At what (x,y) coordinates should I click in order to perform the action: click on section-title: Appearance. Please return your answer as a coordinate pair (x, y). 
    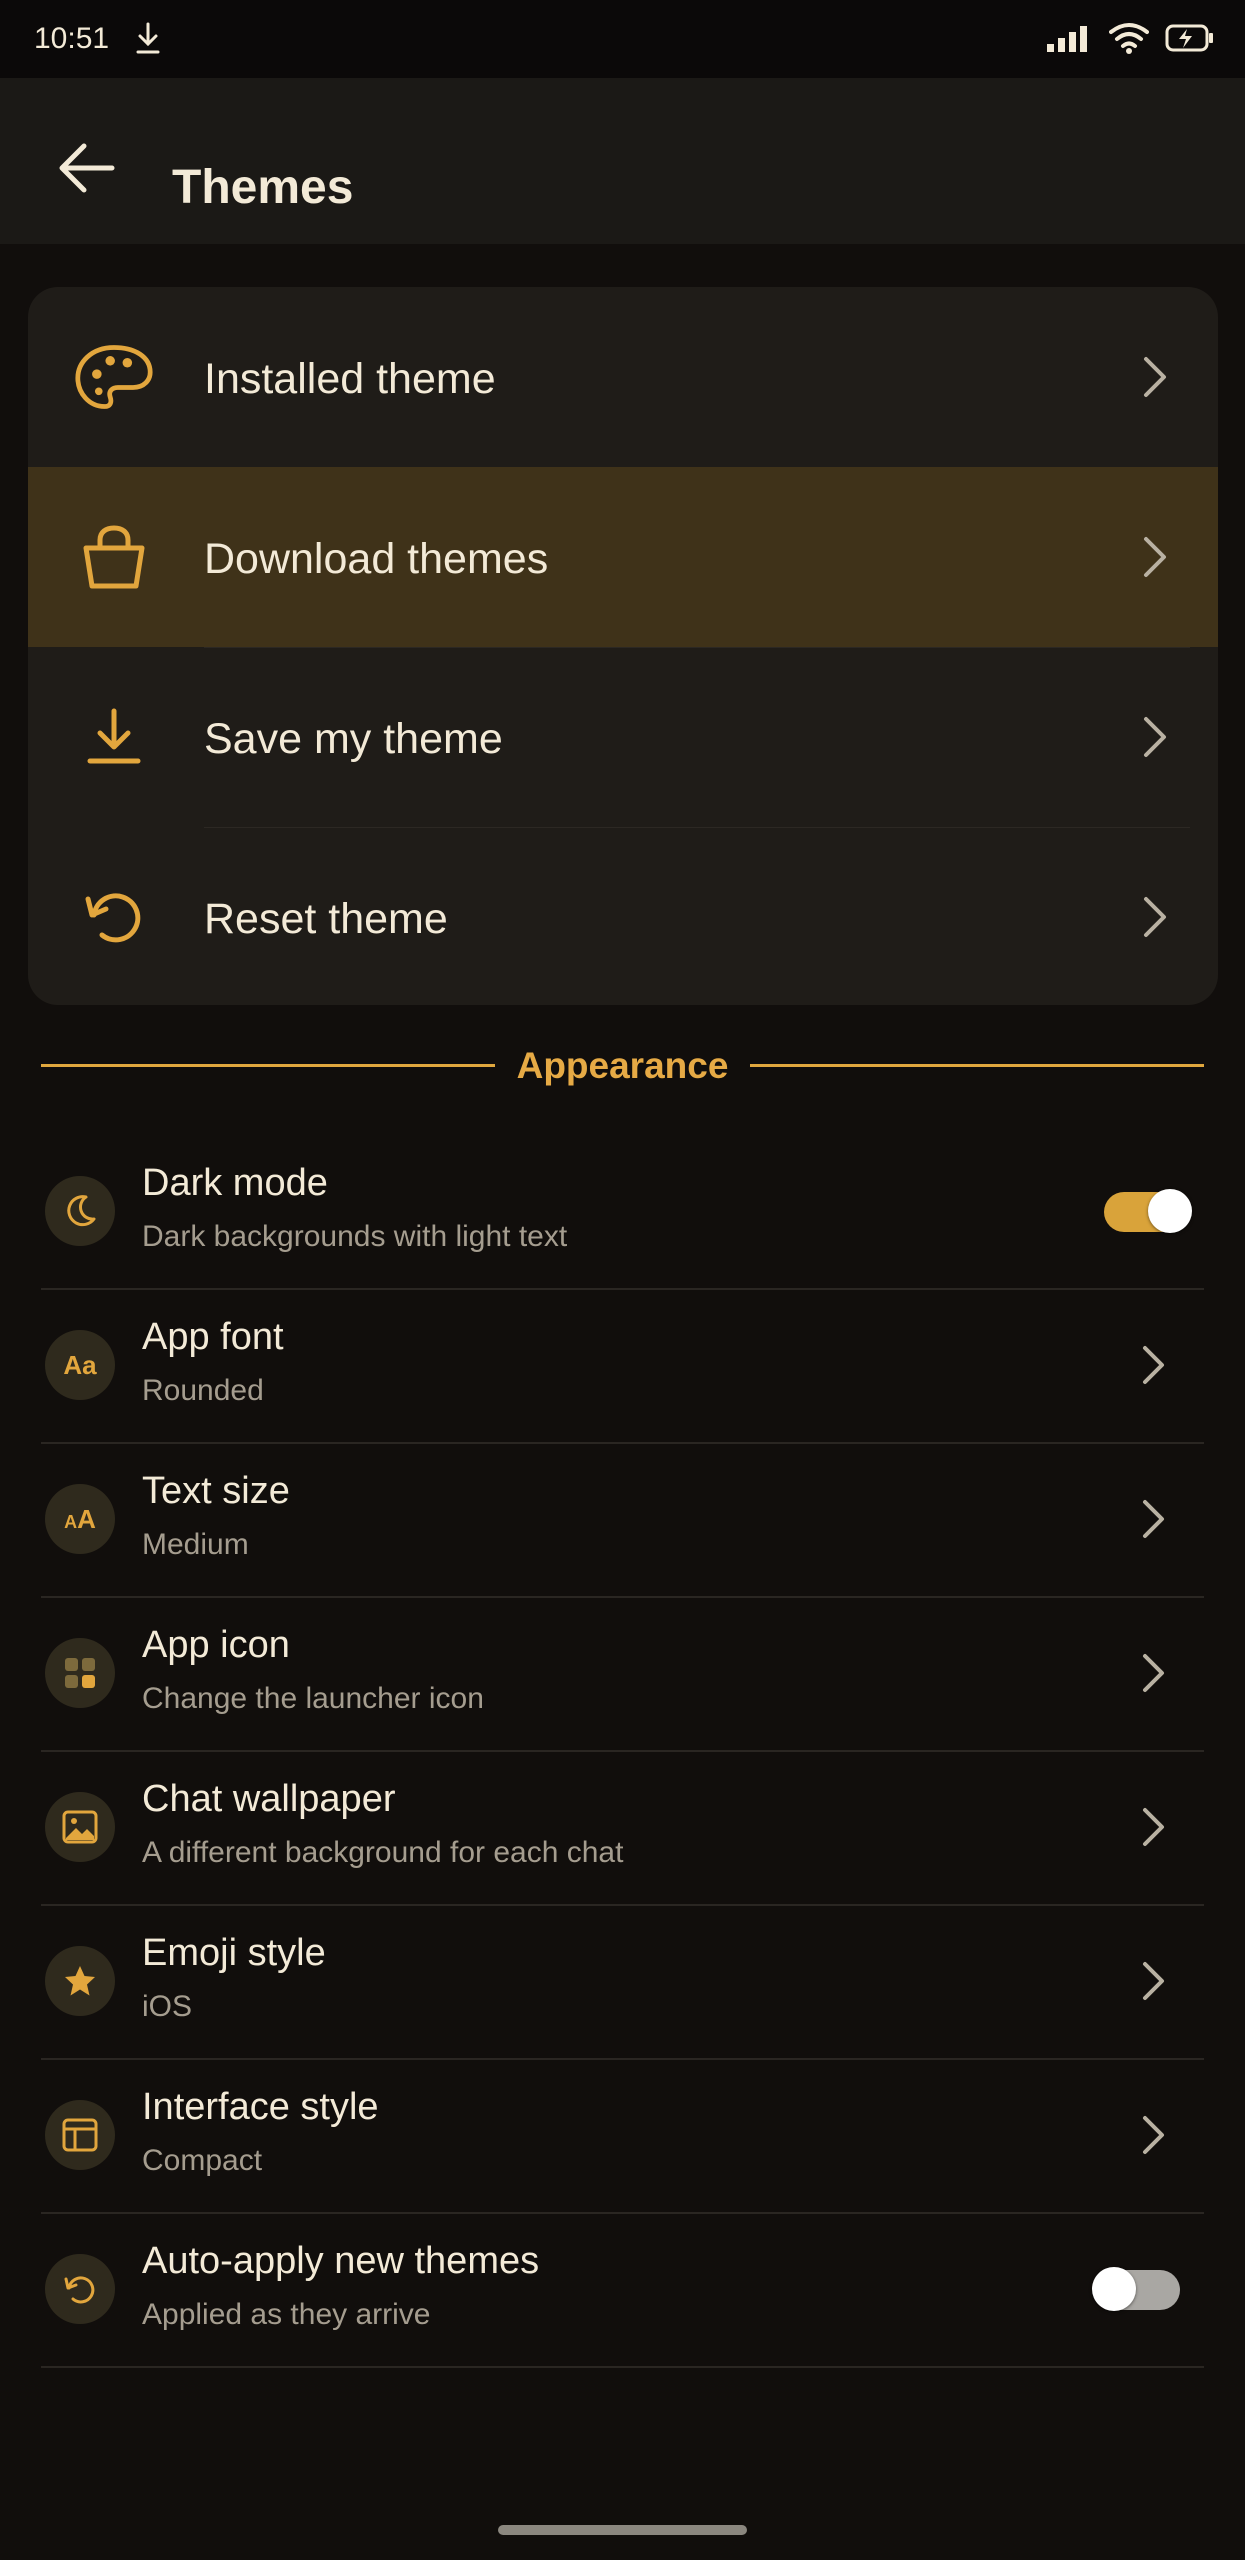
    Looking at the image, I should click on (622, 1066).